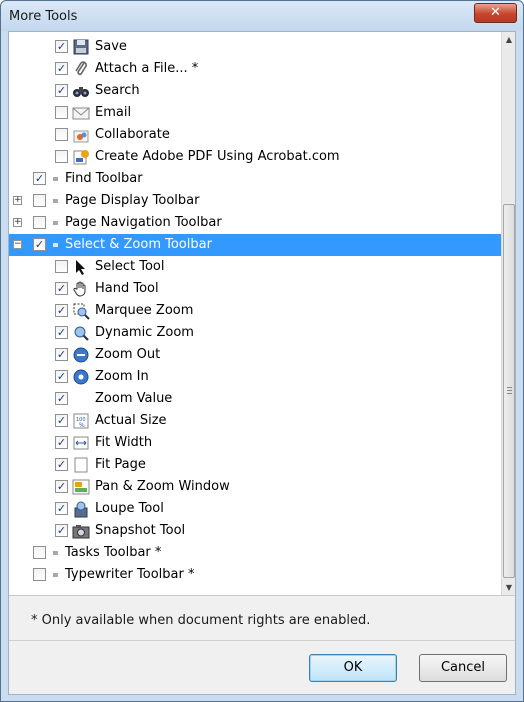 The width and height of the screenshot is (524, 702). I want to click on tree-item-label: Hand Tool, so click(127, 288).